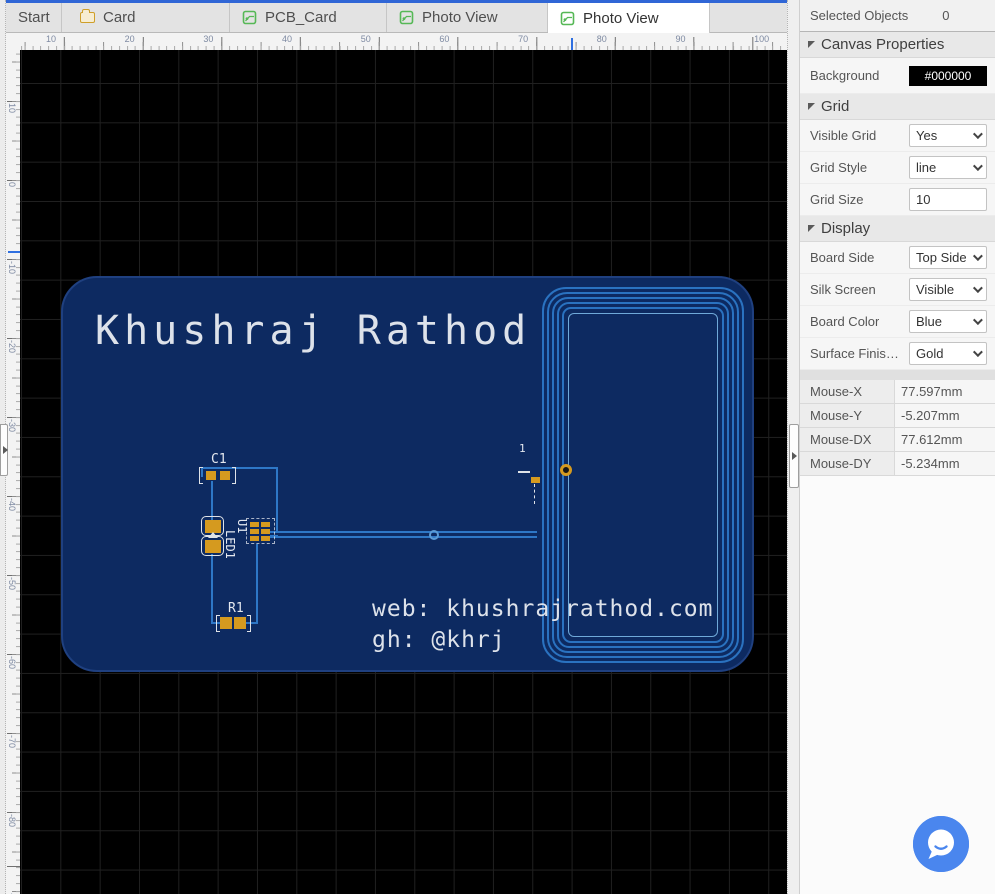  Describe the element at coordinates (843, 135) in the screenshot. I see `visible-grid-label: Visible Grid` at that location.